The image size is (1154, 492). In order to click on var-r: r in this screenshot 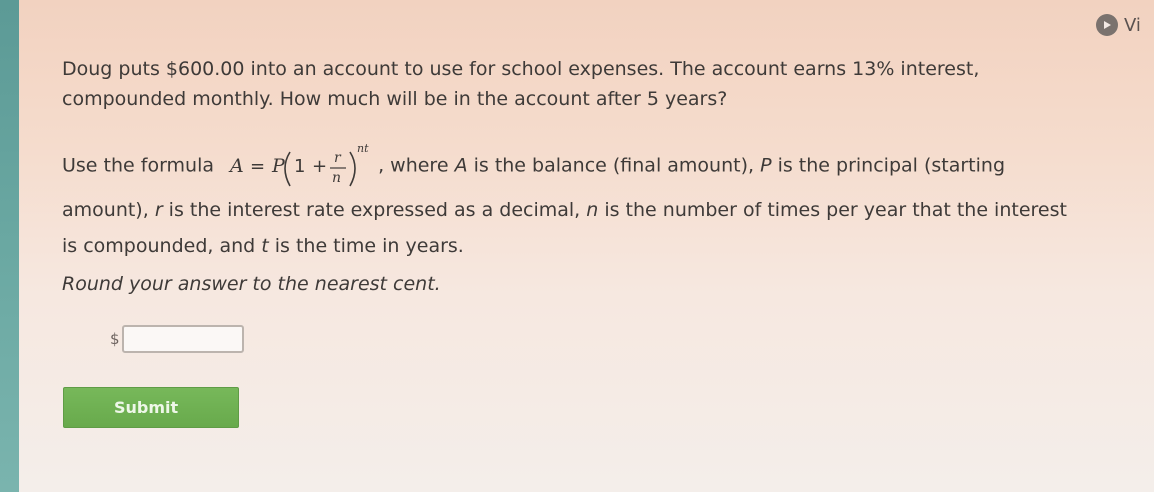, I will do `click(158, 210)`.